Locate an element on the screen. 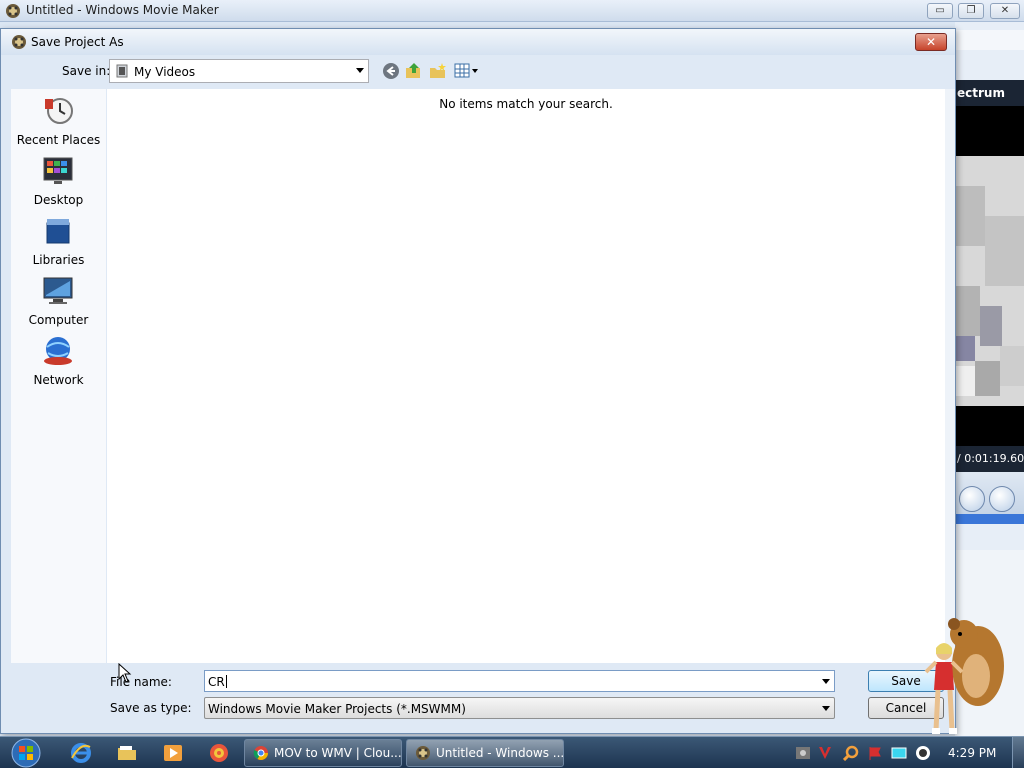 The width and height of the screenshot is (1024, 768). tray-speaker-icon is located at coordinates (923, 753).